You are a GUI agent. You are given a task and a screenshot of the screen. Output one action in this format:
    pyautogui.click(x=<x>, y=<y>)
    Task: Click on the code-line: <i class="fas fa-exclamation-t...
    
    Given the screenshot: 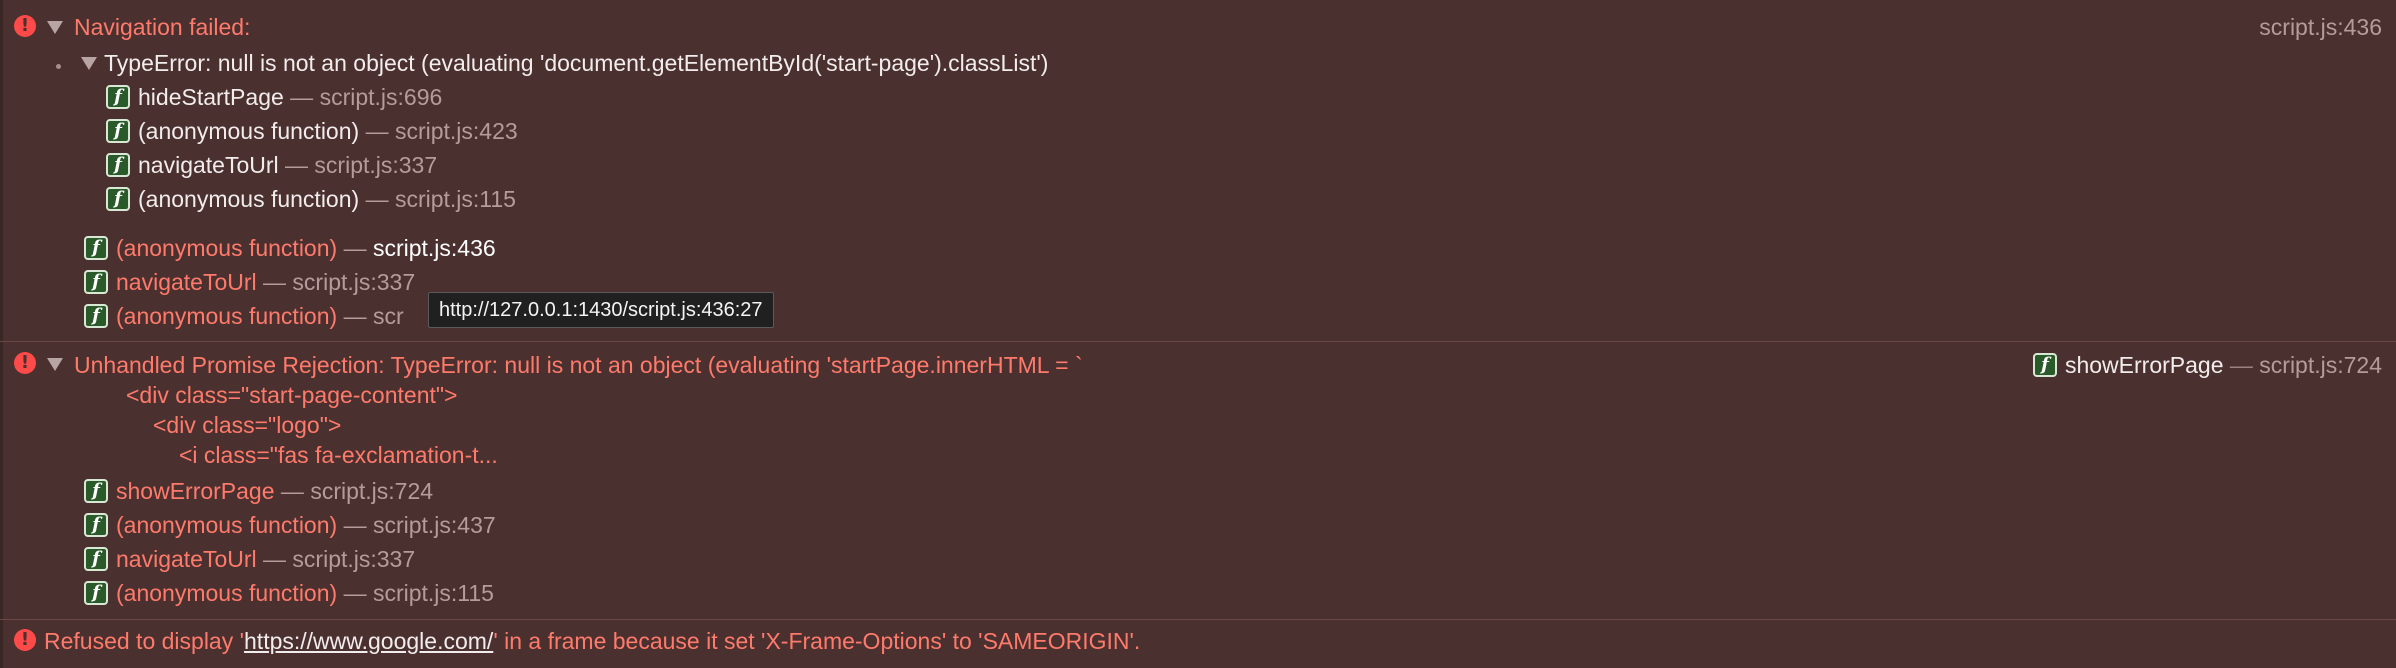 What is the action you would take?
    pyautogui.click(x=338, y=455)
    